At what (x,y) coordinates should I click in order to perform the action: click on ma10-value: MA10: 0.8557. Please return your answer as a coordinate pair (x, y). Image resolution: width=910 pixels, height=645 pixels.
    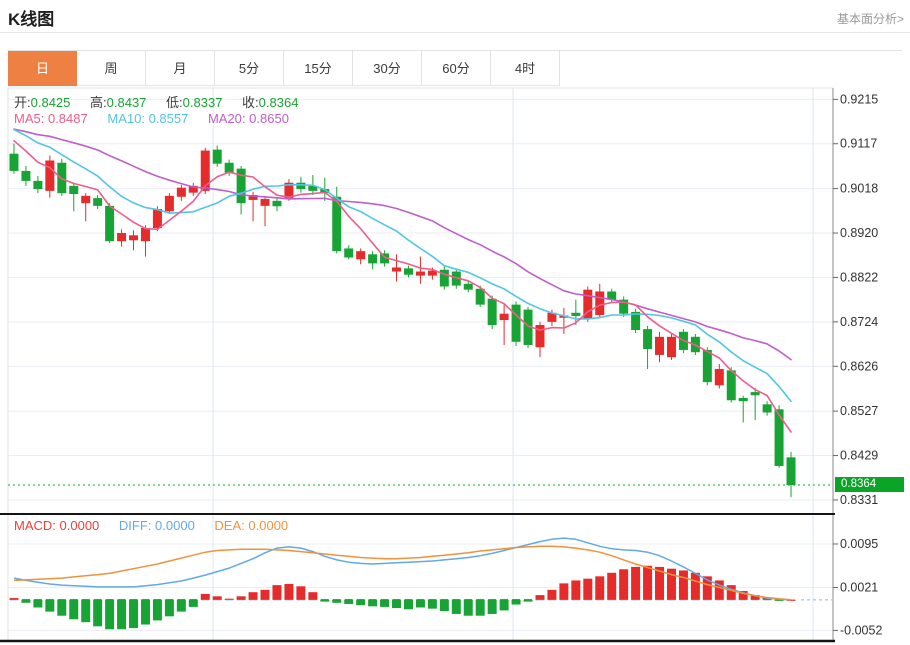
    Looking at the image, I should click on (148, 118).